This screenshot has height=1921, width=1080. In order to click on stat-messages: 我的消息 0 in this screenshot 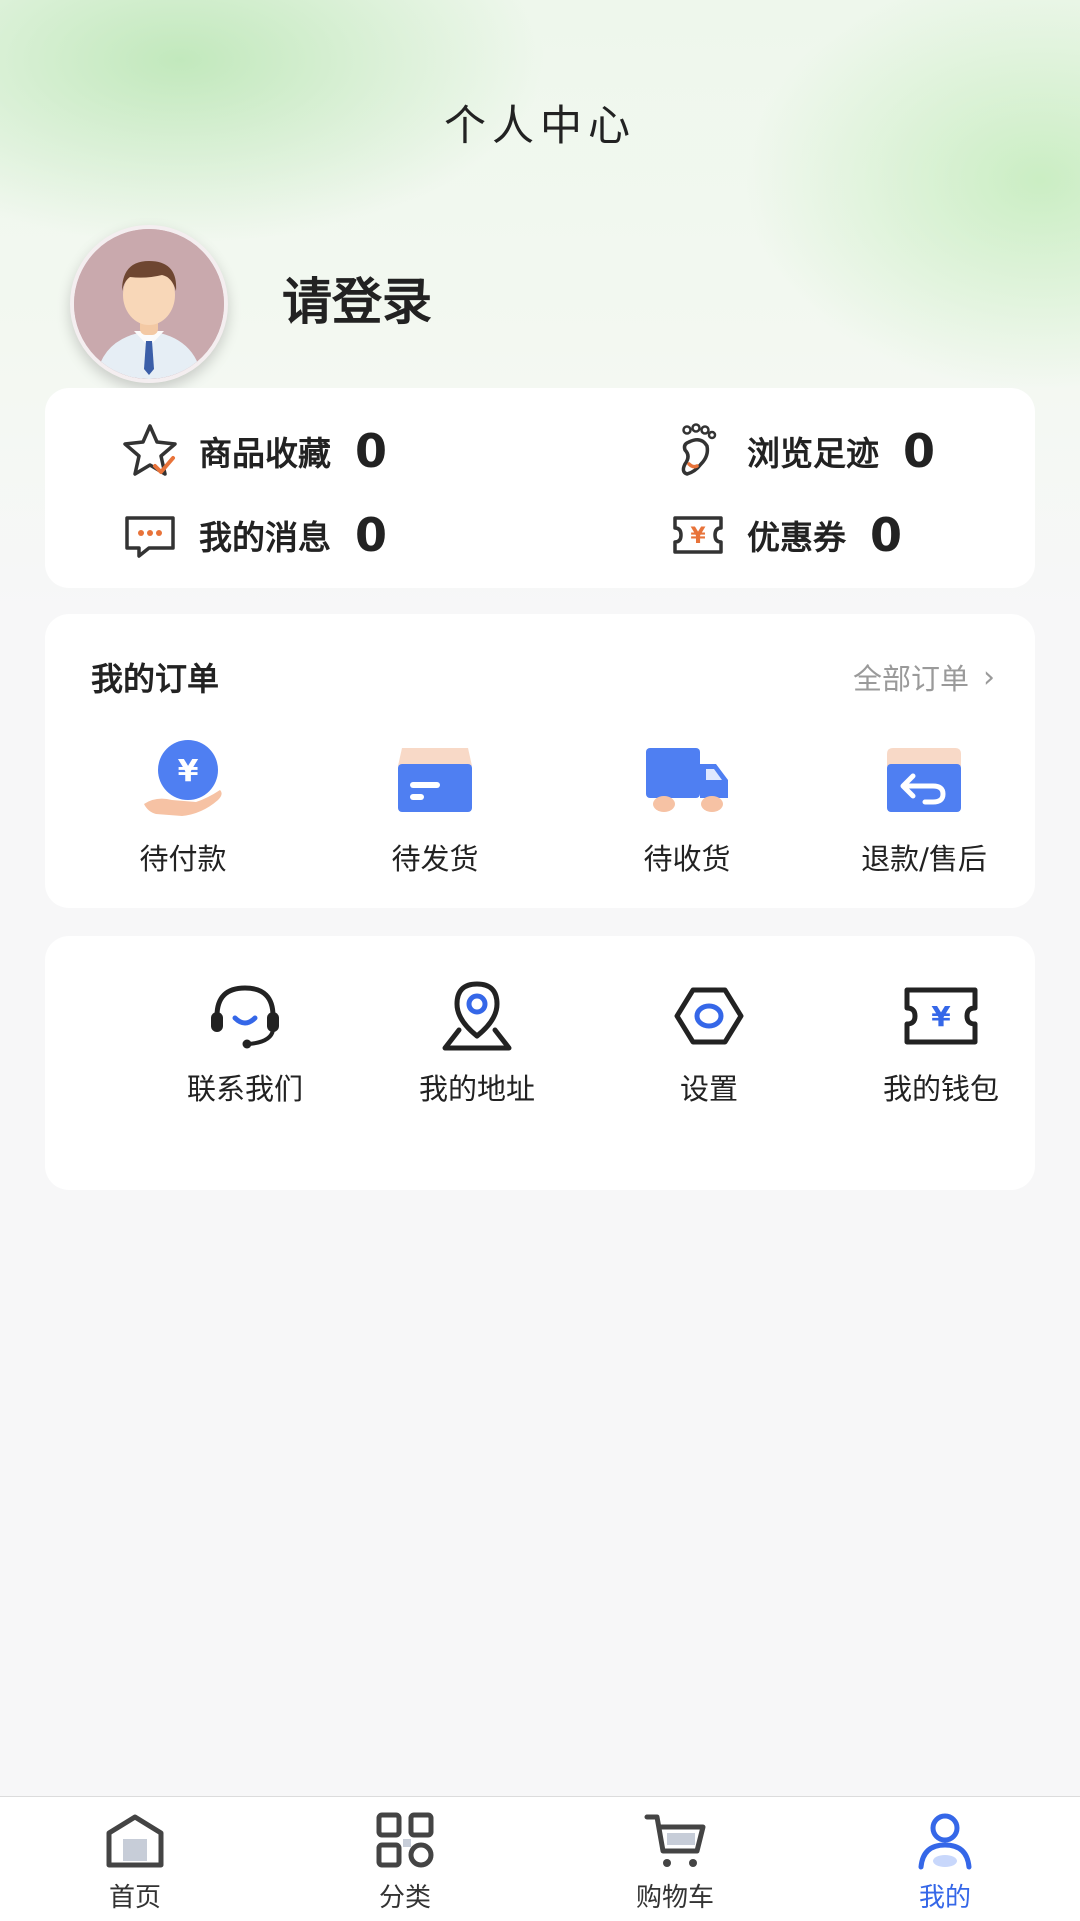, I will do `click(253, 535)`.